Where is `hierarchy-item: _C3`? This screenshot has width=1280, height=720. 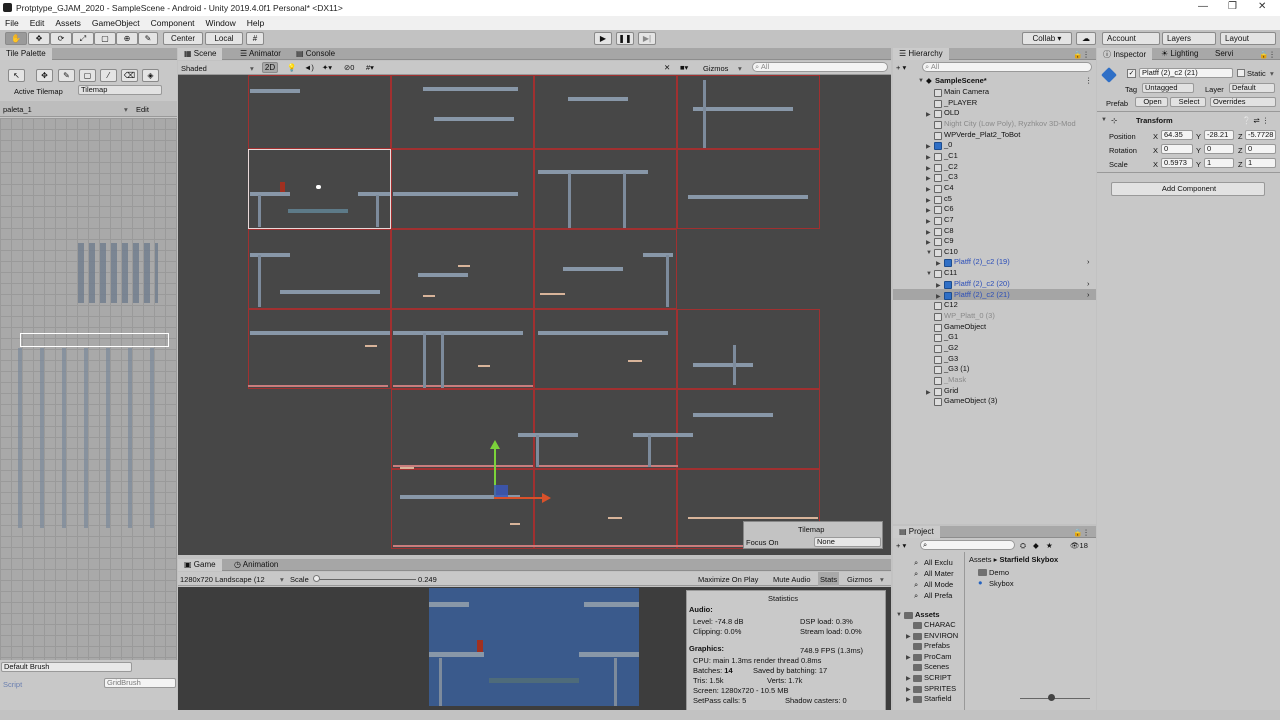
hierarchy-item: _C3 is located at coordinates (951, 176).